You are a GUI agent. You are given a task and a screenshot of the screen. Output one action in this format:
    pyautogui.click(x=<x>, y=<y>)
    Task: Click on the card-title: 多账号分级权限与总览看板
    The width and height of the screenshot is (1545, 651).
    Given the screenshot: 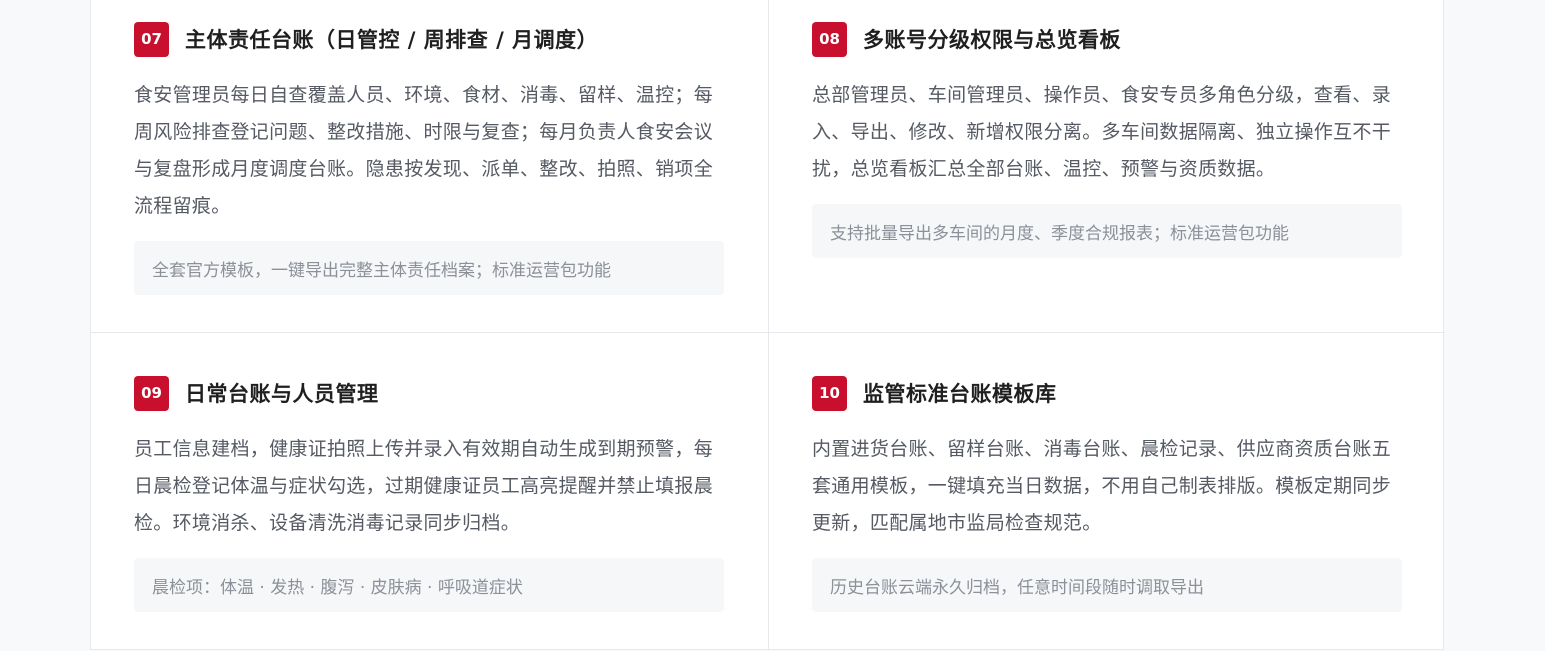 What is the action you would take?
    pyautogui.click(x=992, y=40)
    